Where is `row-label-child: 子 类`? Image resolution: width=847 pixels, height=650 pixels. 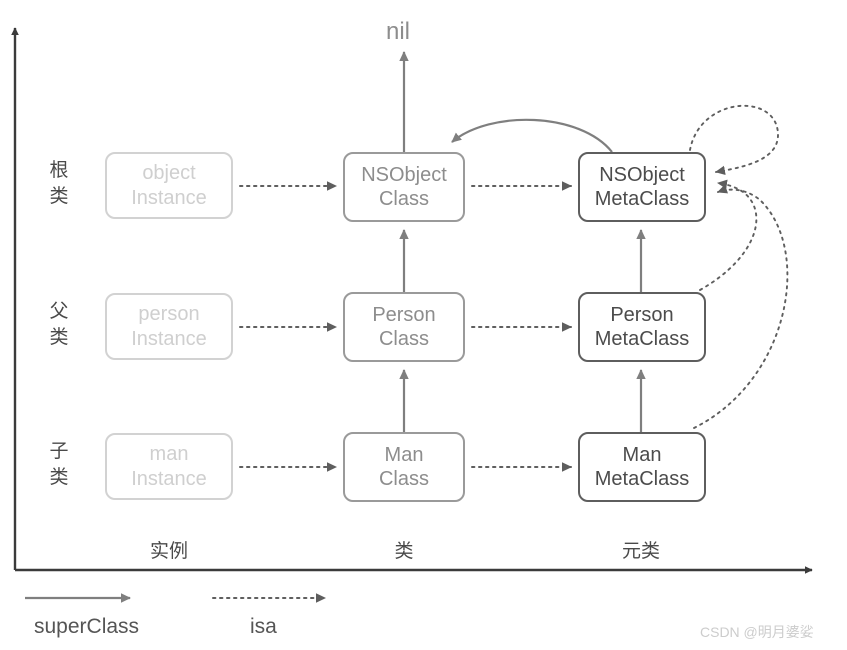 row-label-child: 子 类 is located at coordinates (59, 464).